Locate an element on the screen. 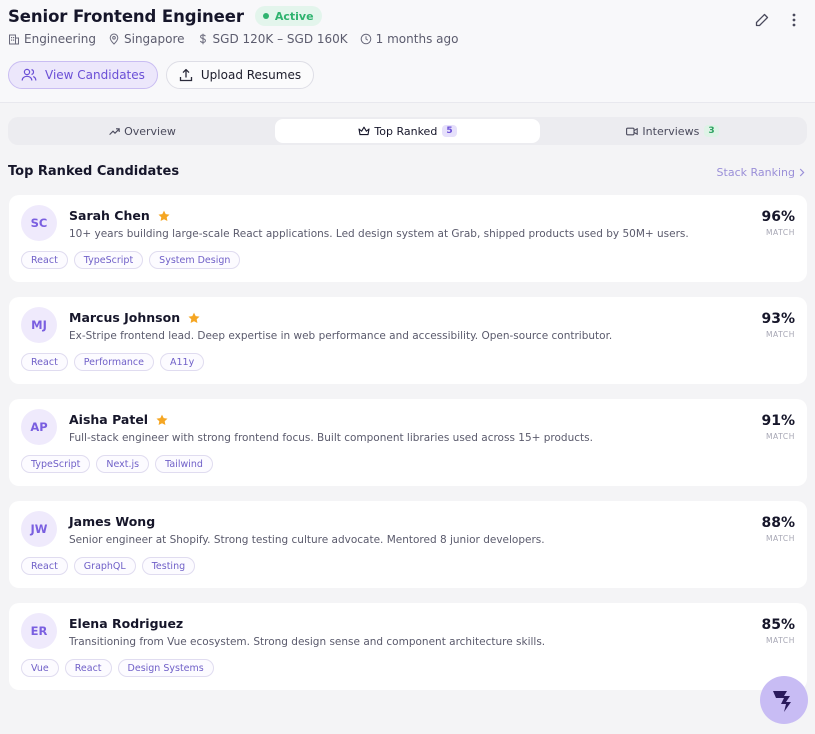 This screenshot has height=734, width=815. match-score: 91% MATCH is located at coordinates (778, 427).